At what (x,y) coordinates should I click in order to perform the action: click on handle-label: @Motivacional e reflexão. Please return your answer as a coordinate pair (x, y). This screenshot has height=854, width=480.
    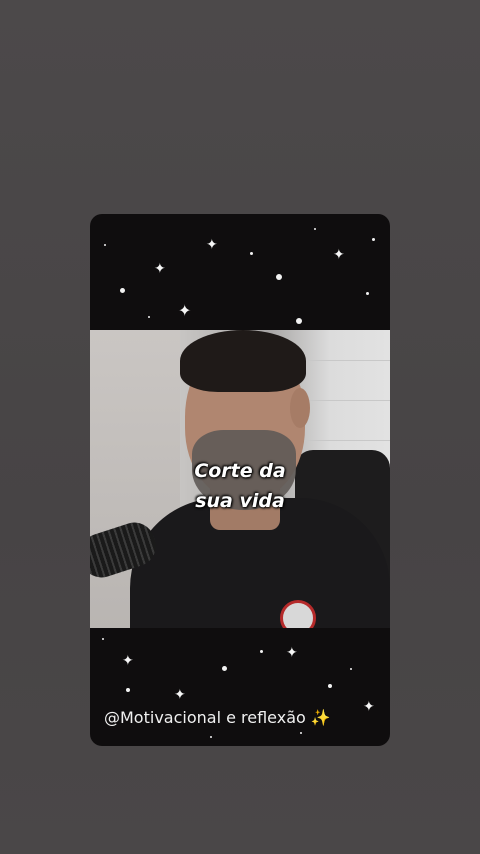
    Looking at the image, I should click on (205, 717).